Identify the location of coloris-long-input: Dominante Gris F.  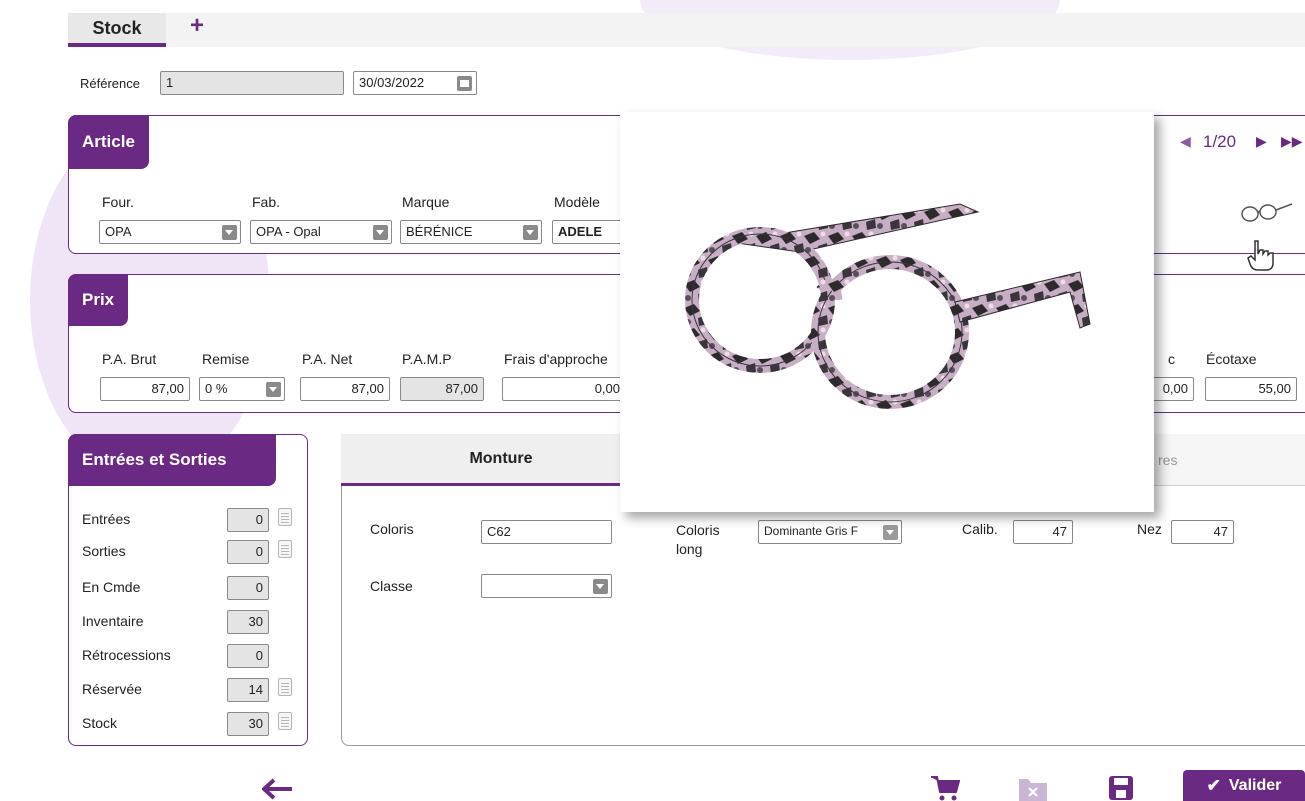
(830, 532).